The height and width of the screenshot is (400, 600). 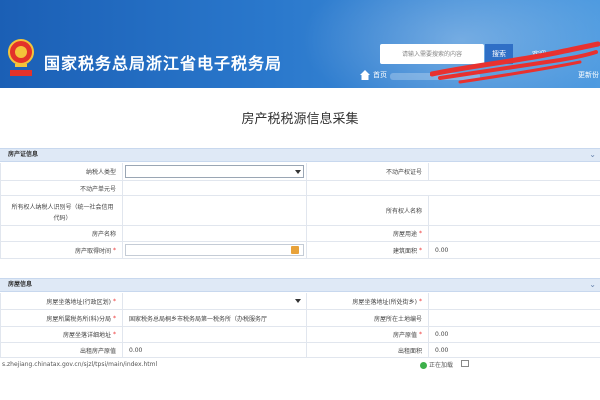 I want to click on loading-indicator: 正在加载, so click(x=436, y=364).